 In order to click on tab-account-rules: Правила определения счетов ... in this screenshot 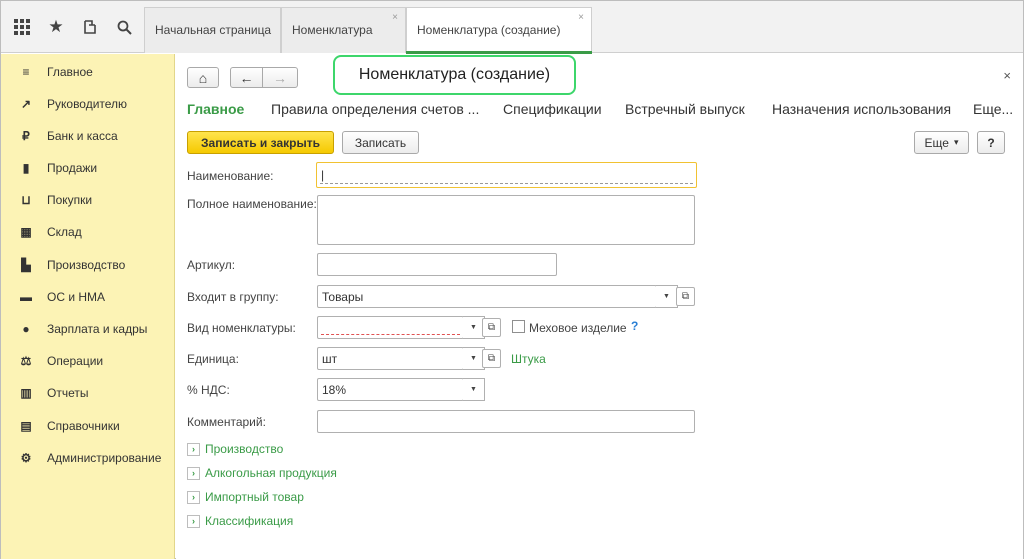, I will do `click(375, 109)`.